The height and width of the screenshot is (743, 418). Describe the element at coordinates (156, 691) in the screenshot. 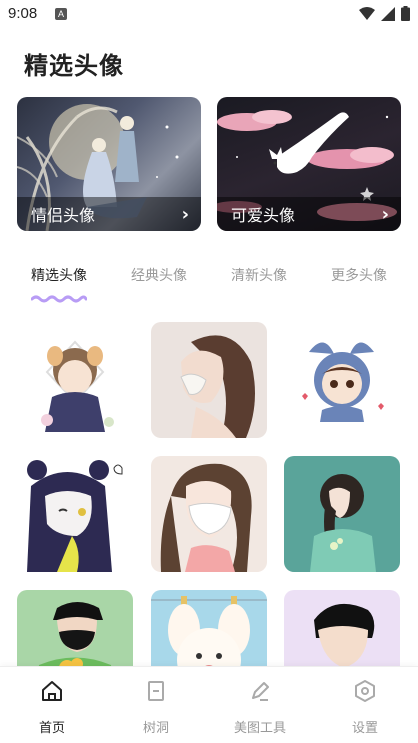

I see `bookmark-icon` at that location.